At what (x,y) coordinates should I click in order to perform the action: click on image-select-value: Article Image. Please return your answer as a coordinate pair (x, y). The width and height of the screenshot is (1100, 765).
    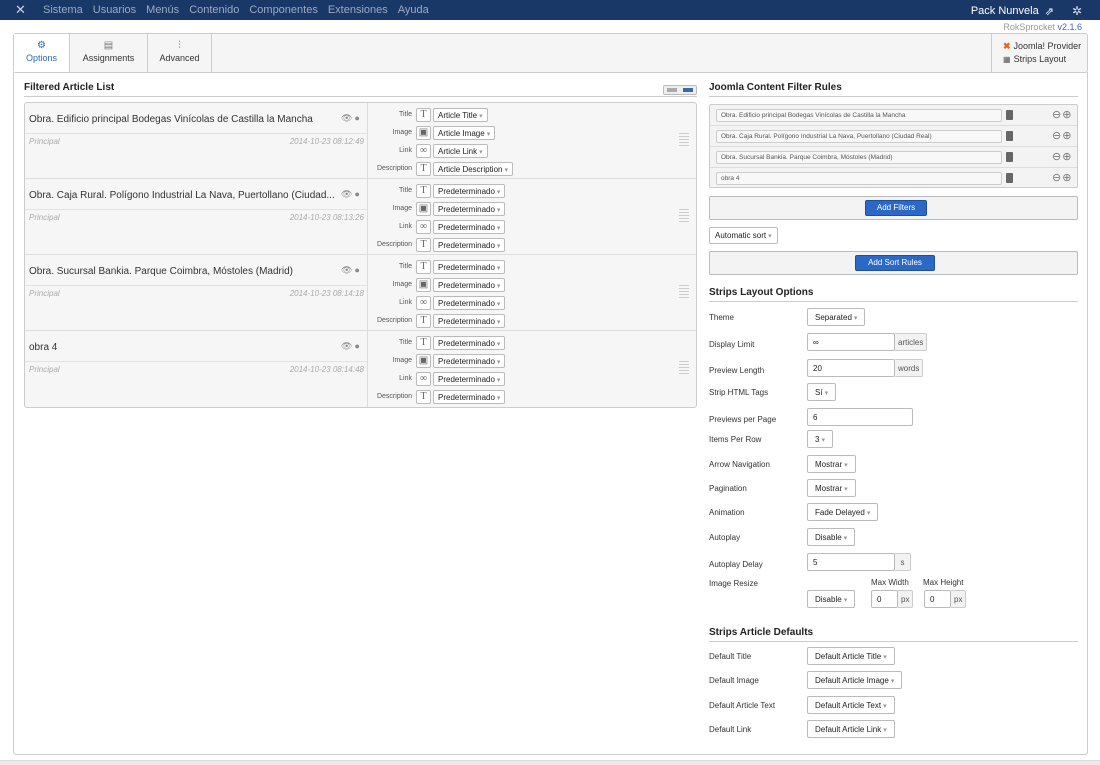
    Looking at the image, I should click on (461, 133).